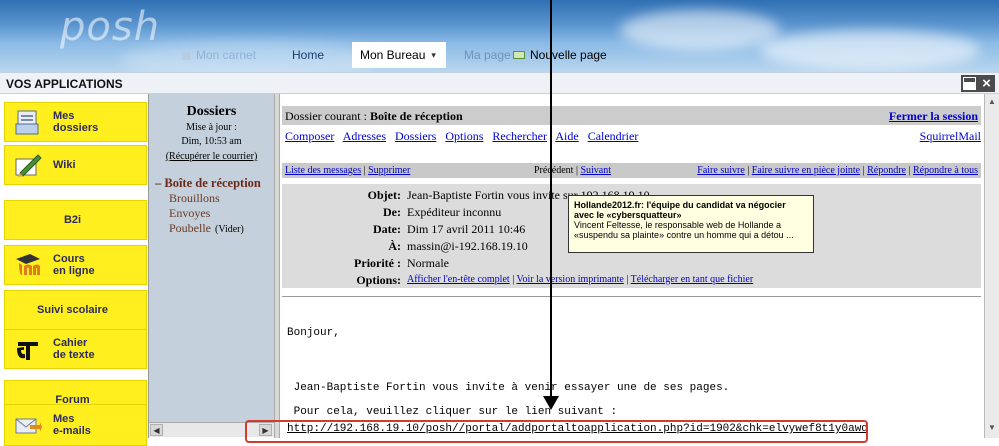 The image size is (999, 446). I want to click on folder-trash: Poubelle (Vider), so click(211, 229).